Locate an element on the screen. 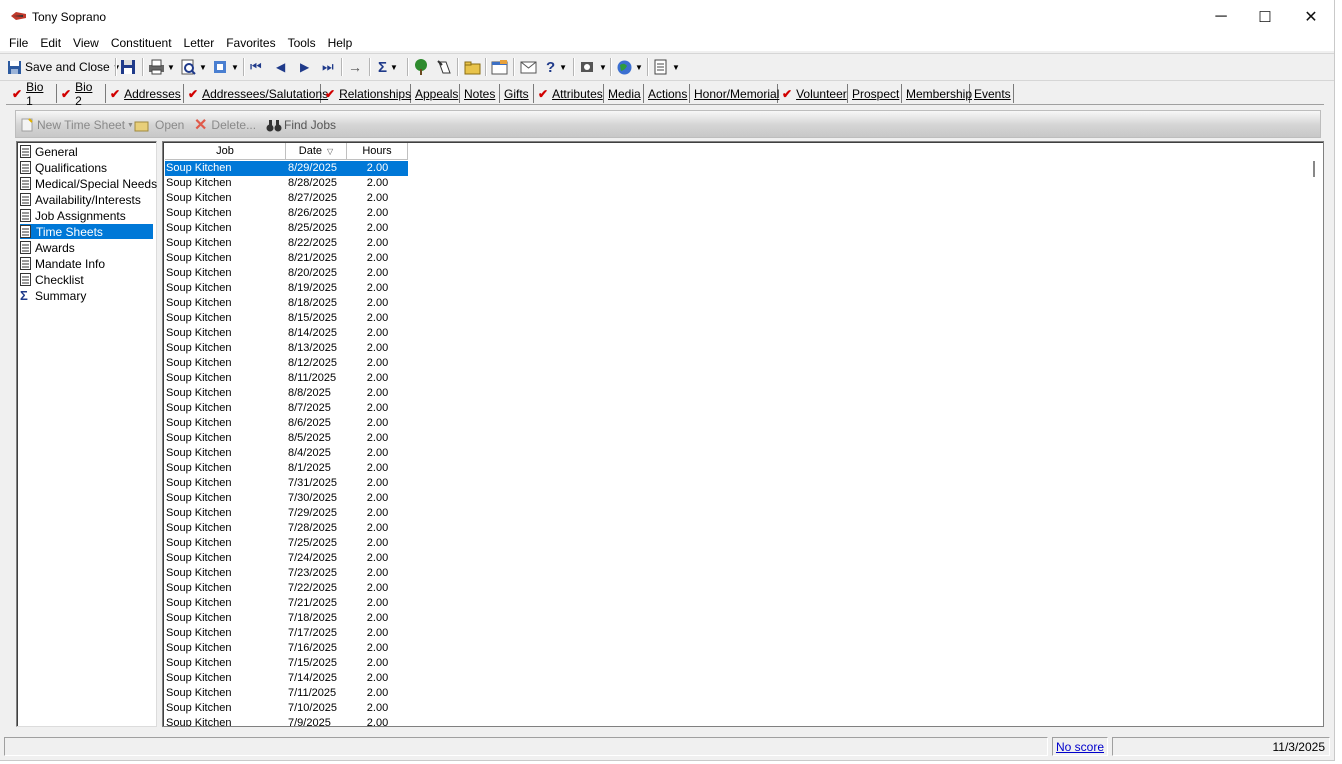  help-button: ? ▼ is located at coordinates (556, 67).